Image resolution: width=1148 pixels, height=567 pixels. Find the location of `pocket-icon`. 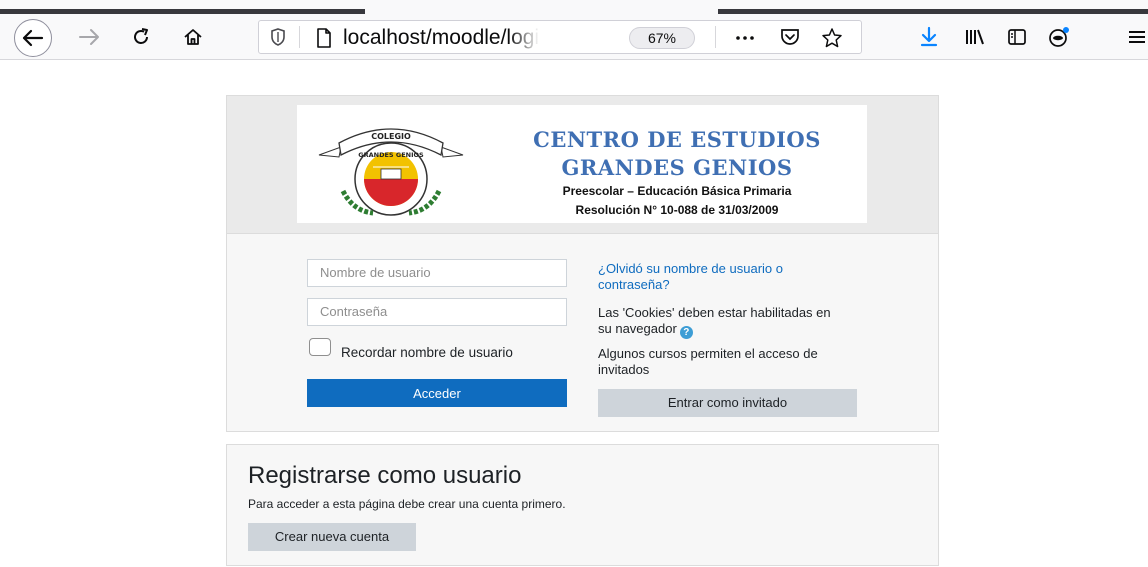

pocket-icon is located at coordinates (790, 39).